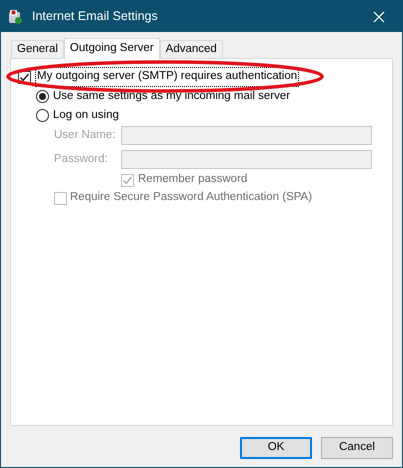 Image resolution: width=403 pixels, height=468 pixels. I want to click on dialog-button: Cancel, so click(357, 448).